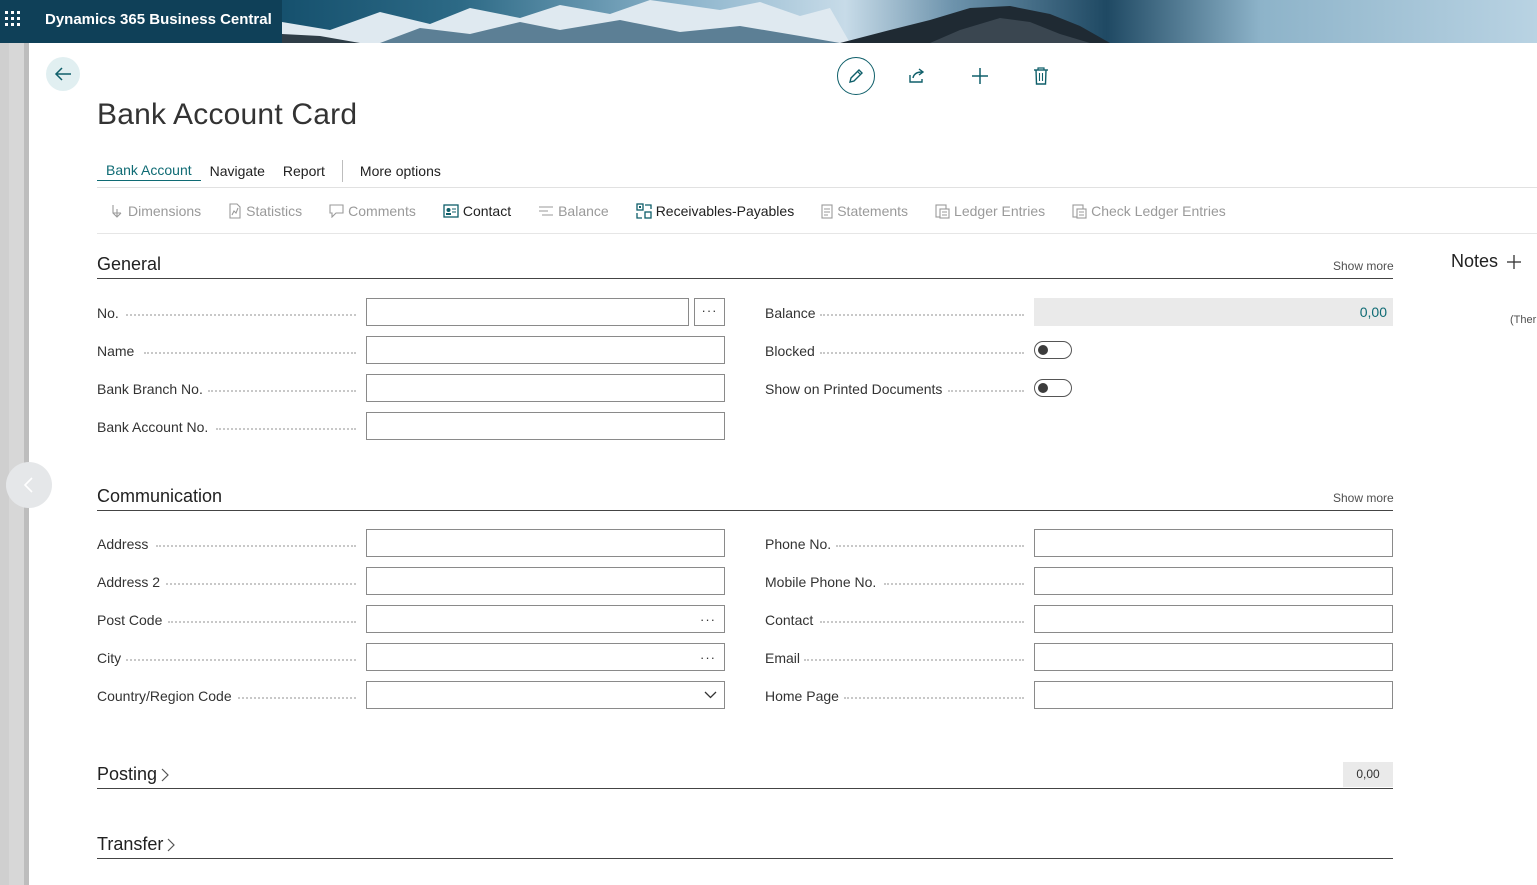  What do you see at coordinates (153, 427) in the screenshot?
I see `bank-account-no-label: Bank Account No.` at bounding box center [153, 427].